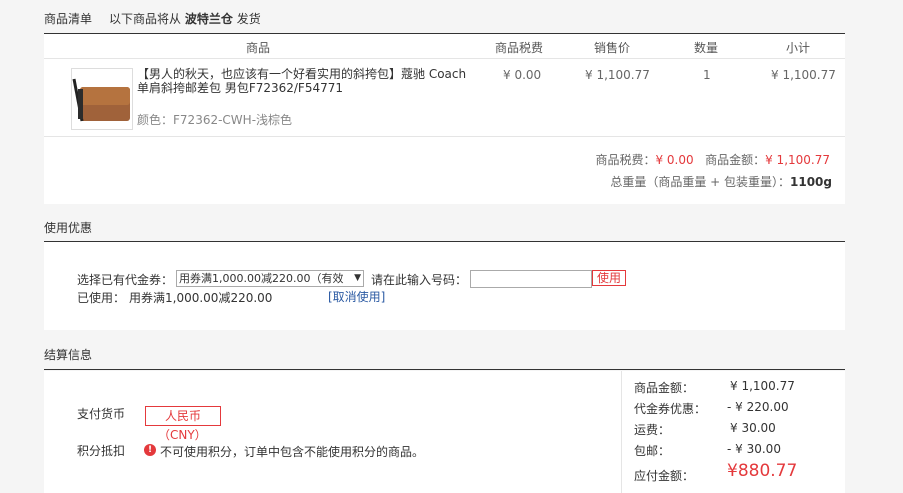 This screenshot has width=903, height=493. I want to click on coupon-select: 用券满1,000.00减220.00（有效 ▼, so click(270, 278).